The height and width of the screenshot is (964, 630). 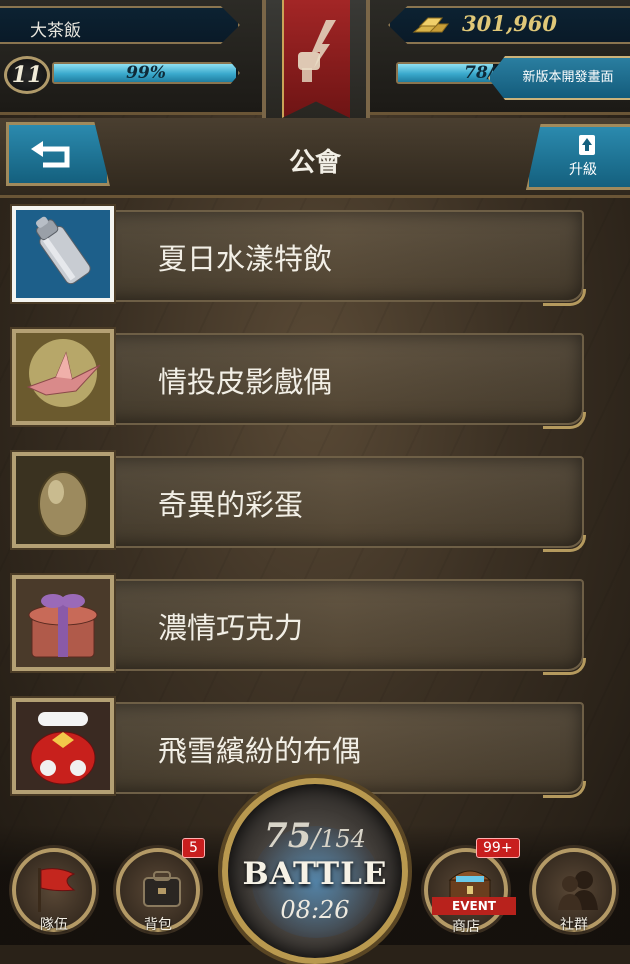 I want to click on bag-label: 背包, so click(x=158, y=925).